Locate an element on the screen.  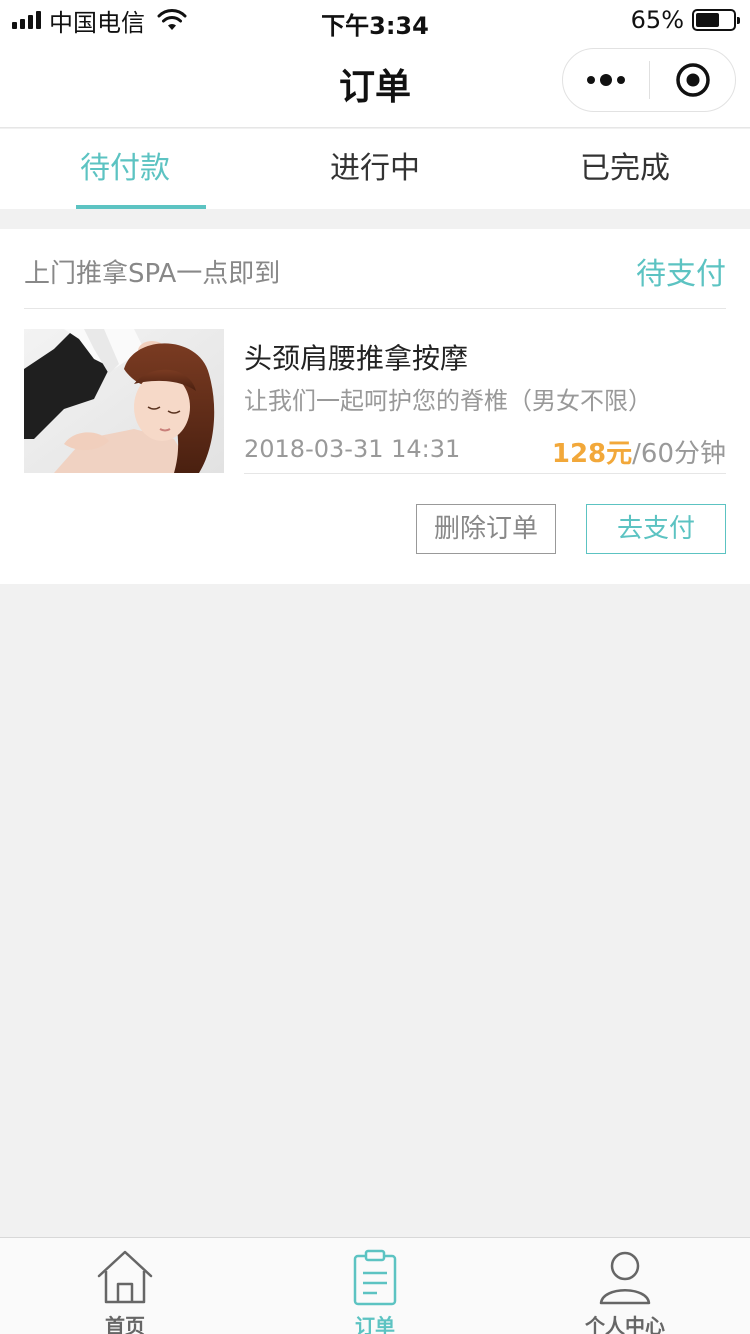
product-name: 头颈肩腰推拿按摩 is located at coordinates (356, 358).